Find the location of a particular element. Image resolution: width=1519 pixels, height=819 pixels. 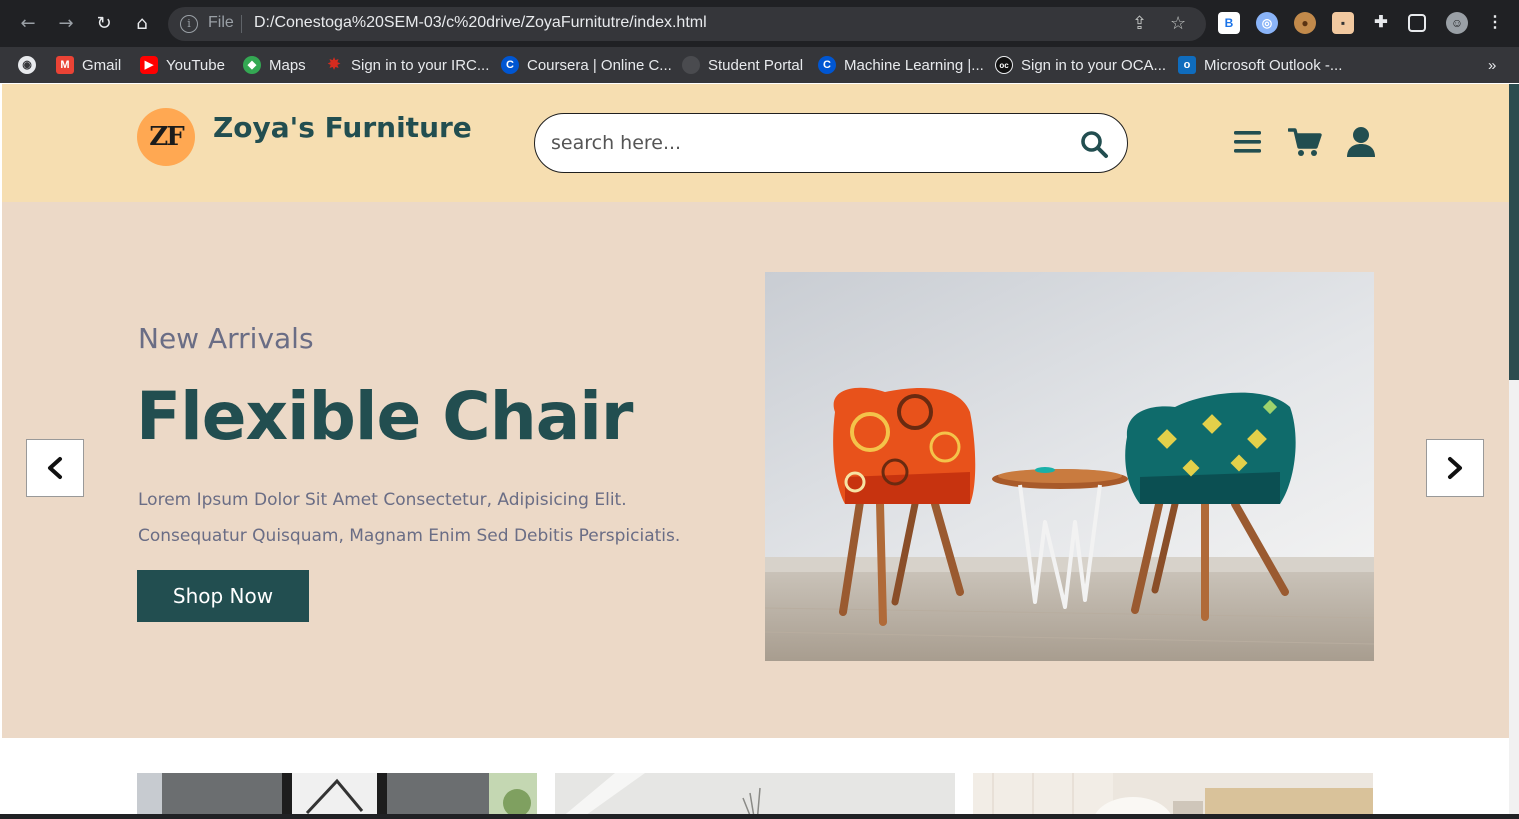

bookmark-gmail: M Gmail is located at coordinates (88, 65).